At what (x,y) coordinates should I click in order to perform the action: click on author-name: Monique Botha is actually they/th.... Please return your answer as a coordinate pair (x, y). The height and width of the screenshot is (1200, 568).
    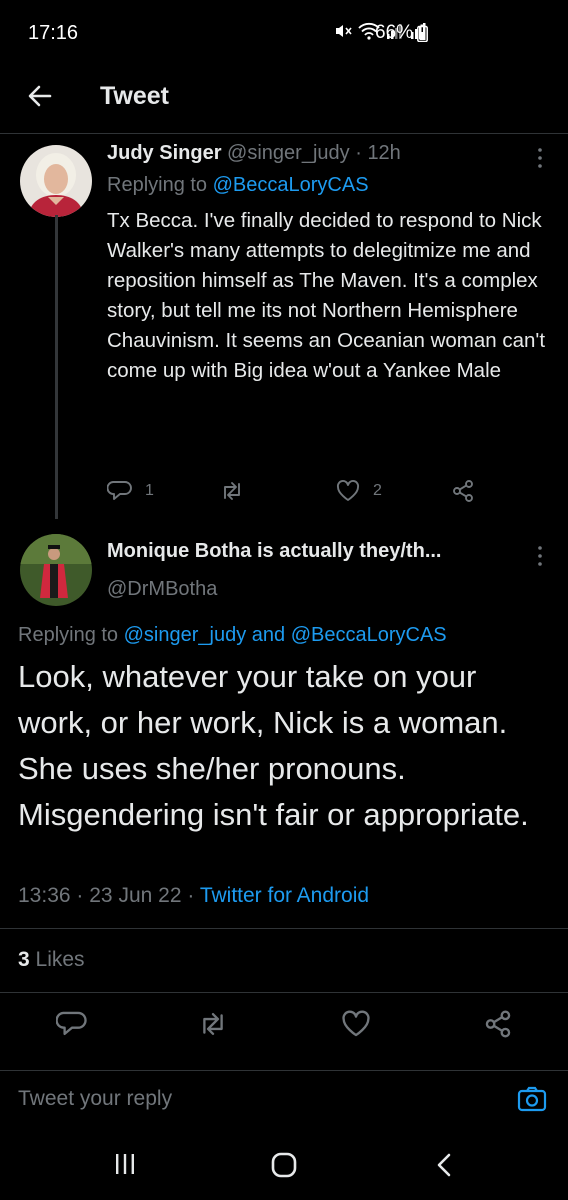
    Looking at the image, I should click on (274, 551).